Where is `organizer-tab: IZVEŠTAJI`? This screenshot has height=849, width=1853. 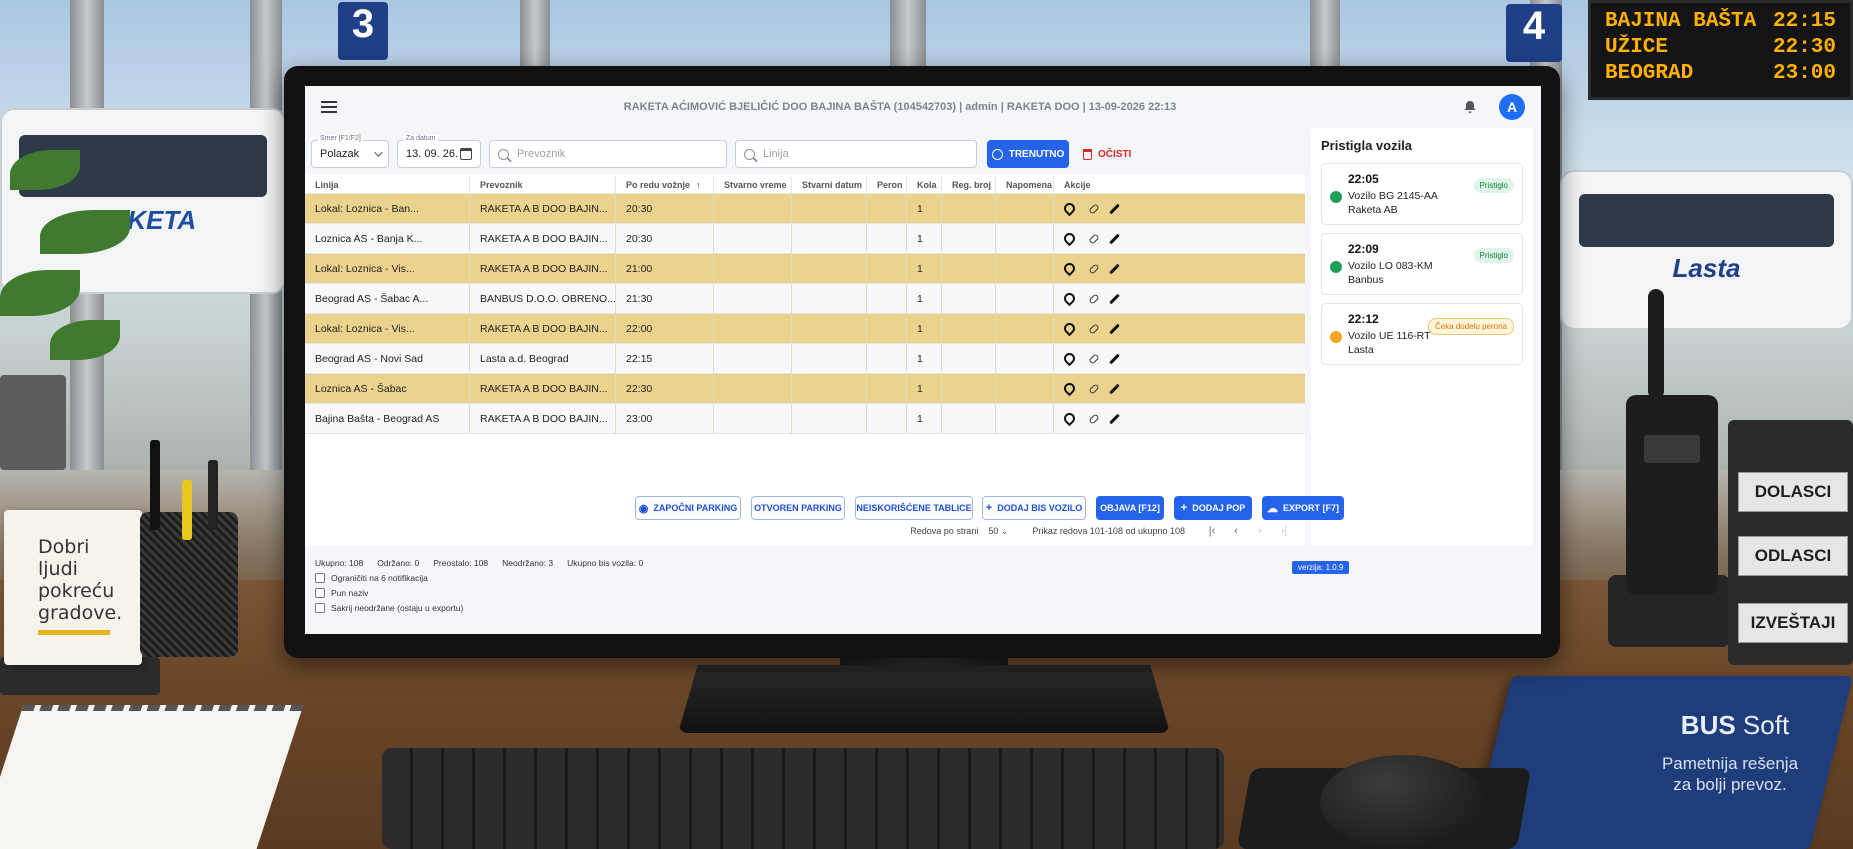 organizer-tab: IZVEŠTAJI is located at coordinates (1793, 623).